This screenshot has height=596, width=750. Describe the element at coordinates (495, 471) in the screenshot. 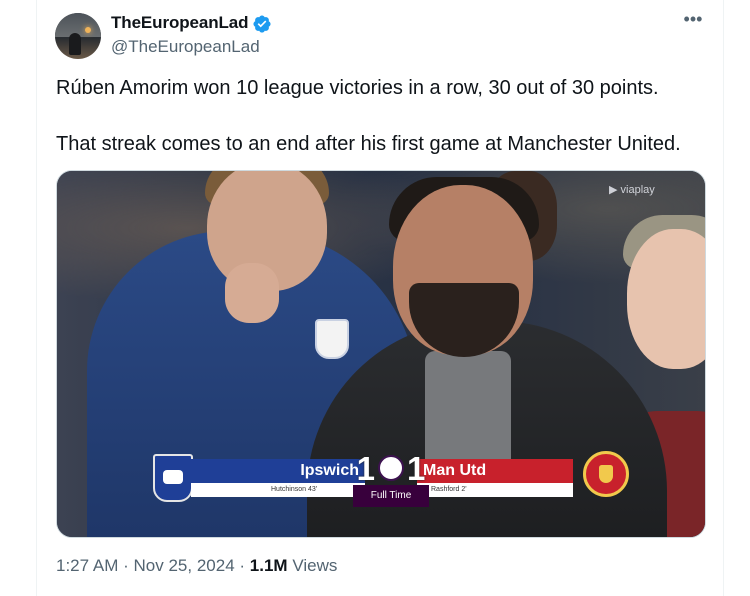

I see `away-team-name: Man Utd` at that location.